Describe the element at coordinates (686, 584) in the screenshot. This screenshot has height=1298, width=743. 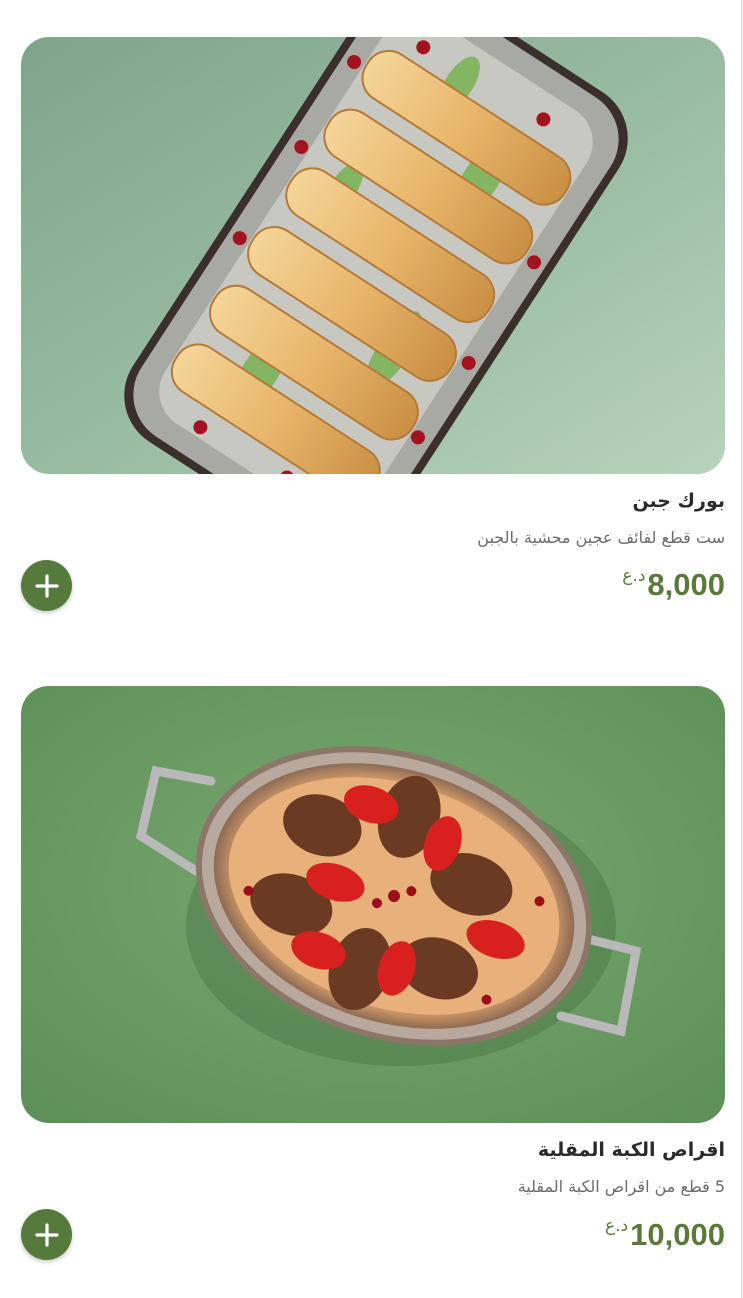
I see `price-amount: 8,000` at that location.